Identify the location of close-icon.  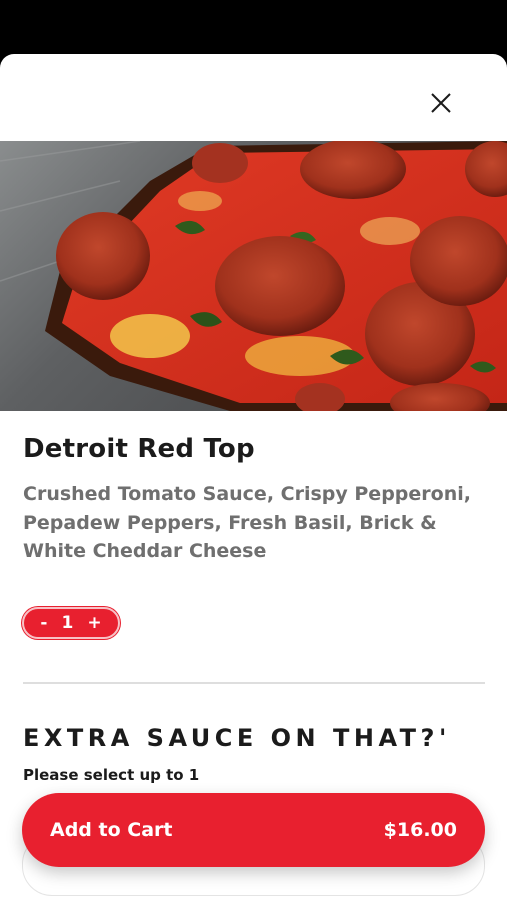
(441, 103).